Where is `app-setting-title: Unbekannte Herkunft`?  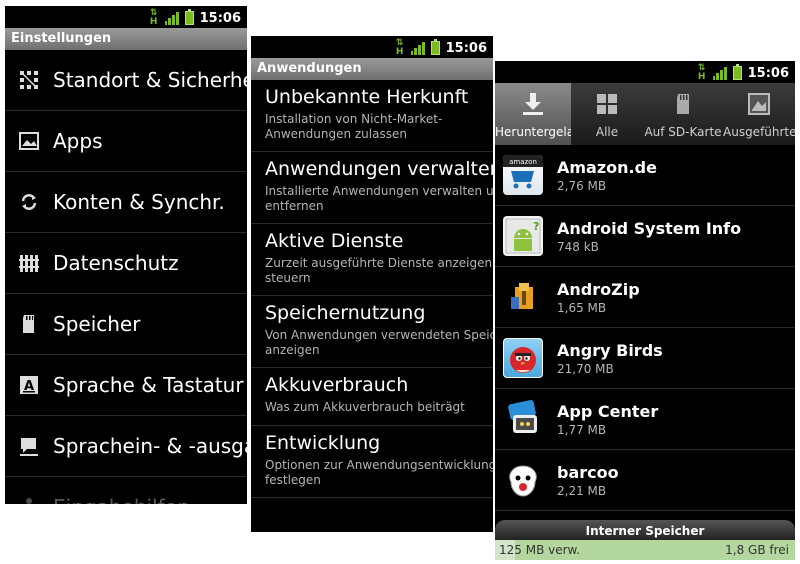
app-setting-title: Unbekannte Herkunft is located at coordinates (367, 97).